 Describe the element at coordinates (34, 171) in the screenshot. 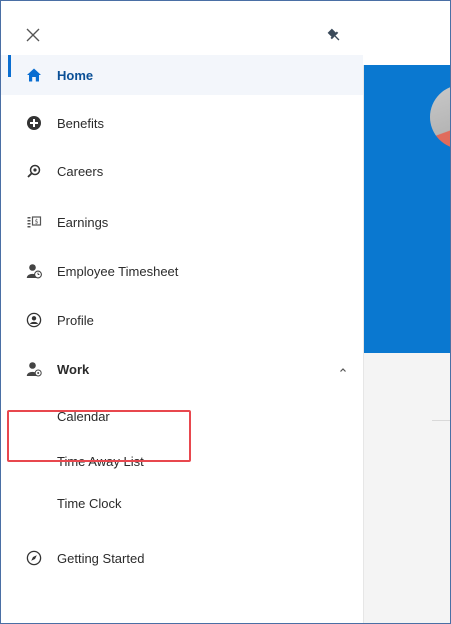

I see `search-icon` at that location.